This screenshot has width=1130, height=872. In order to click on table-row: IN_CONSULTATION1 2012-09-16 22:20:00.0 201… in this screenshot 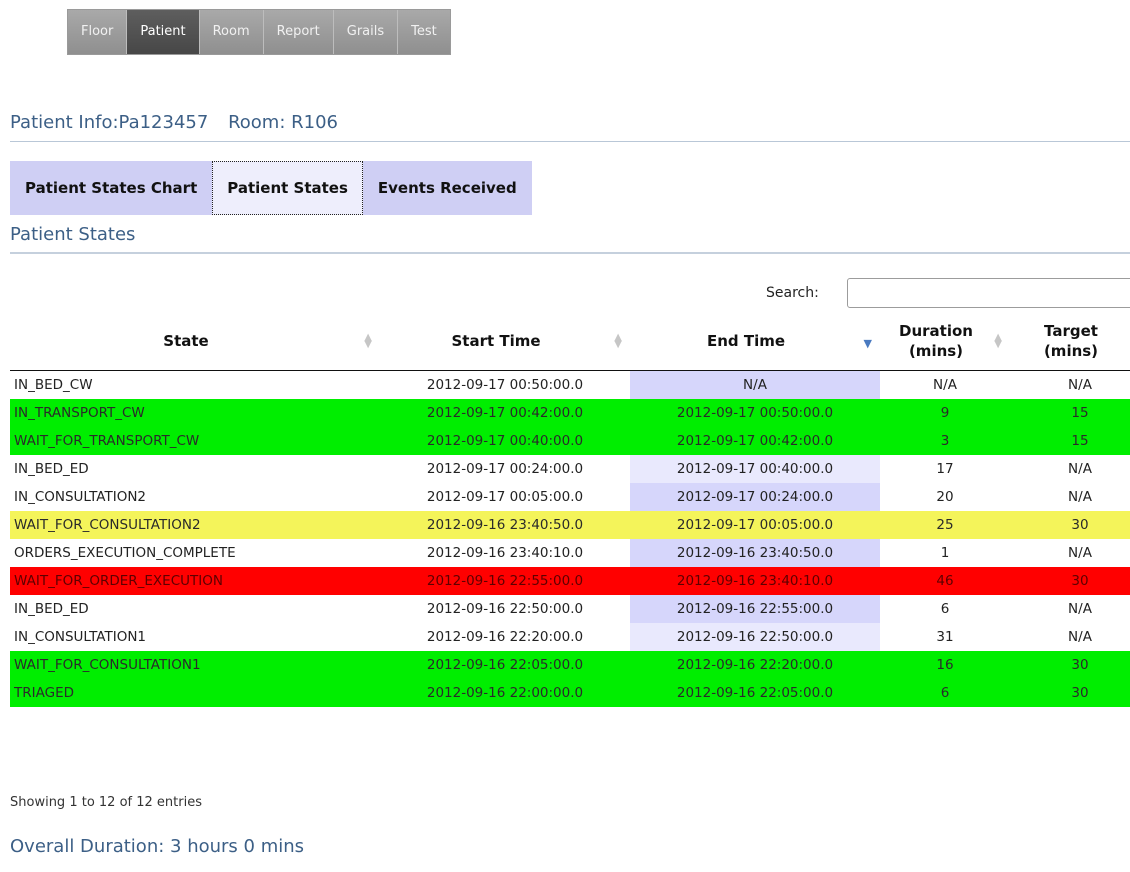, I will do `click(570, 637)`.